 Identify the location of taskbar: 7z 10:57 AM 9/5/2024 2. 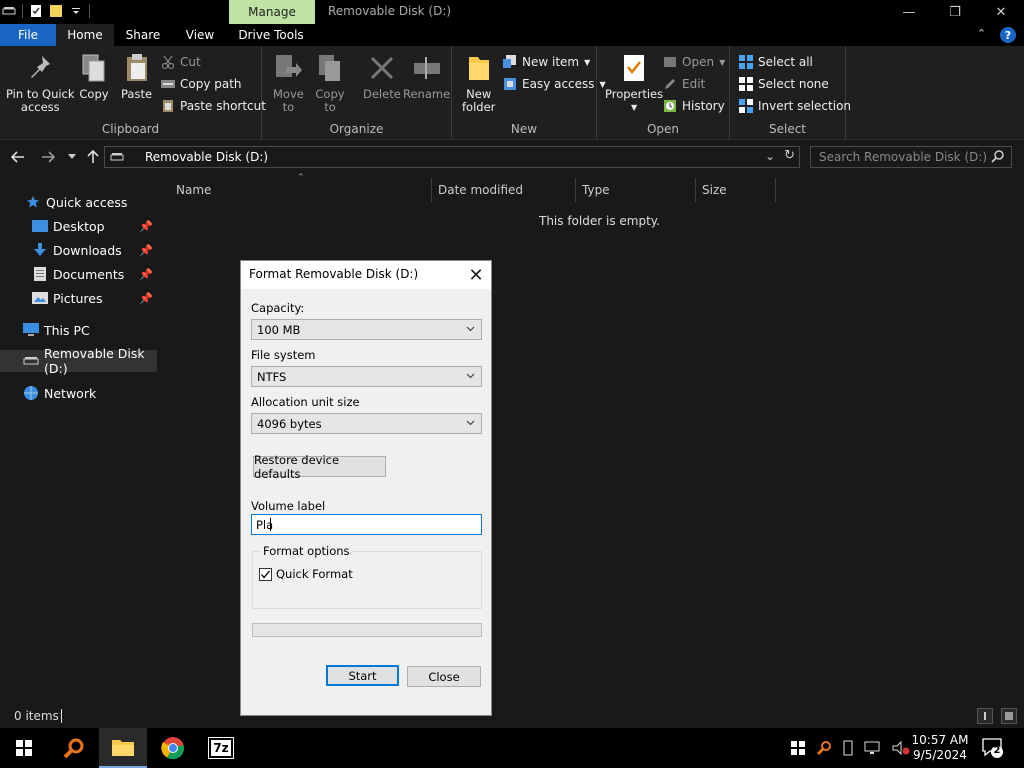
(512, 748).